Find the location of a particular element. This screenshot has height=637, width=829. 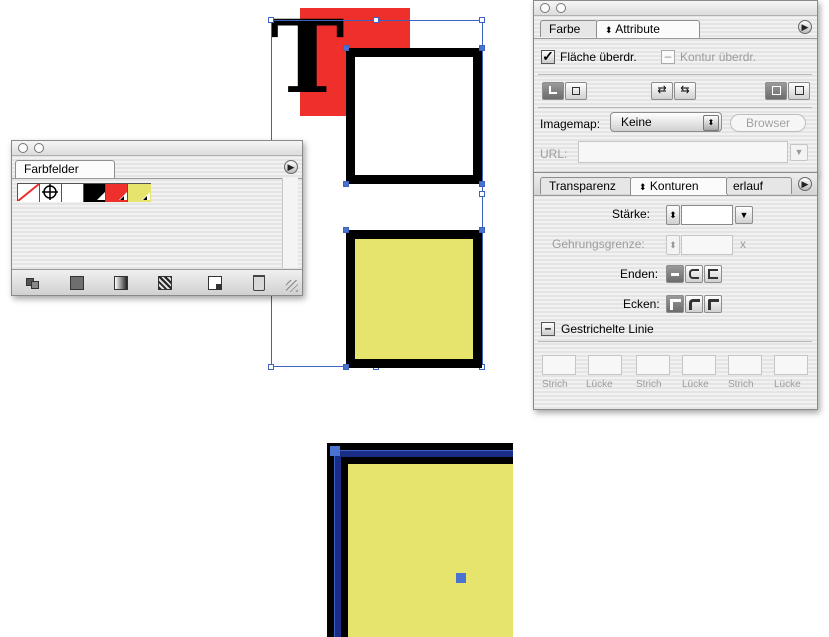

gehrungsgrenze-label: Gehrungsgrenze: is located at coordinates (598, 244).